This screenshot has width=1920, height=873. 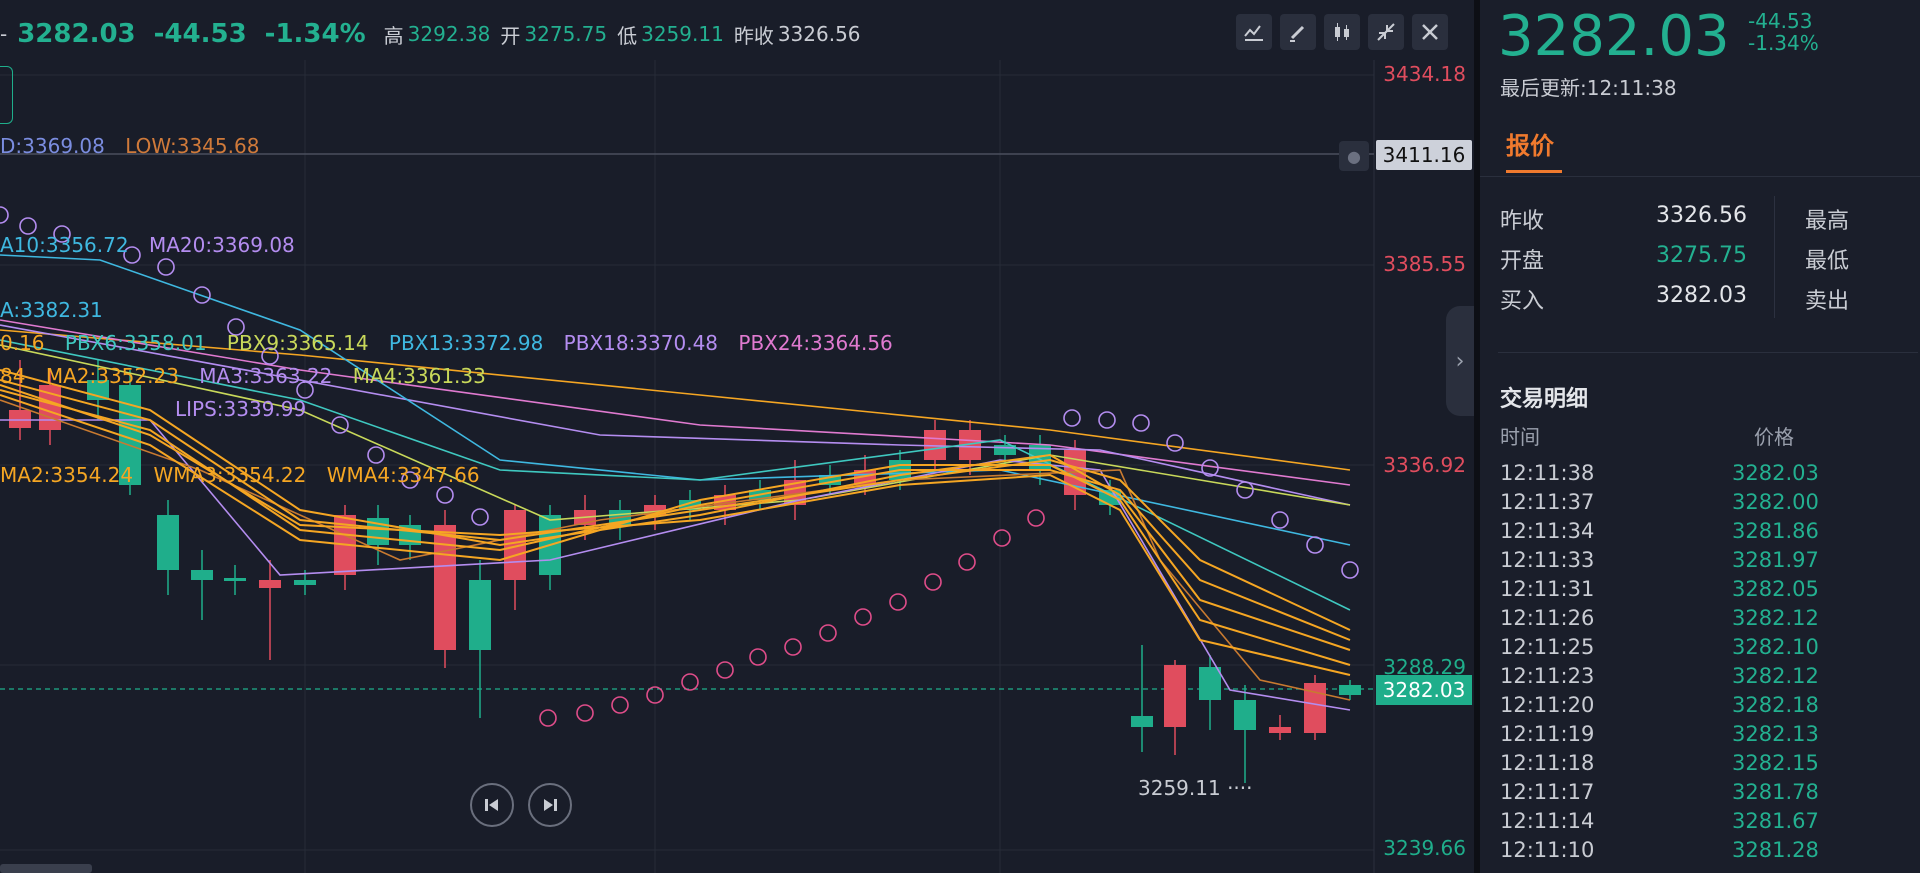 I want to click on next-period-button, so click(x=550, y=805).